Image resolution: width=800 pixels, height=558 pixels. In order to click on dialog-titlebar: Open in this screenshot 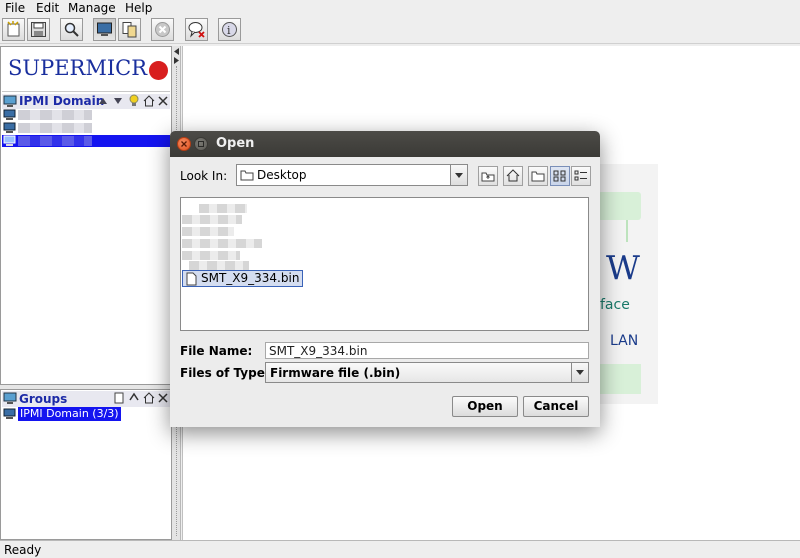, I will do `click(385, 144)`.